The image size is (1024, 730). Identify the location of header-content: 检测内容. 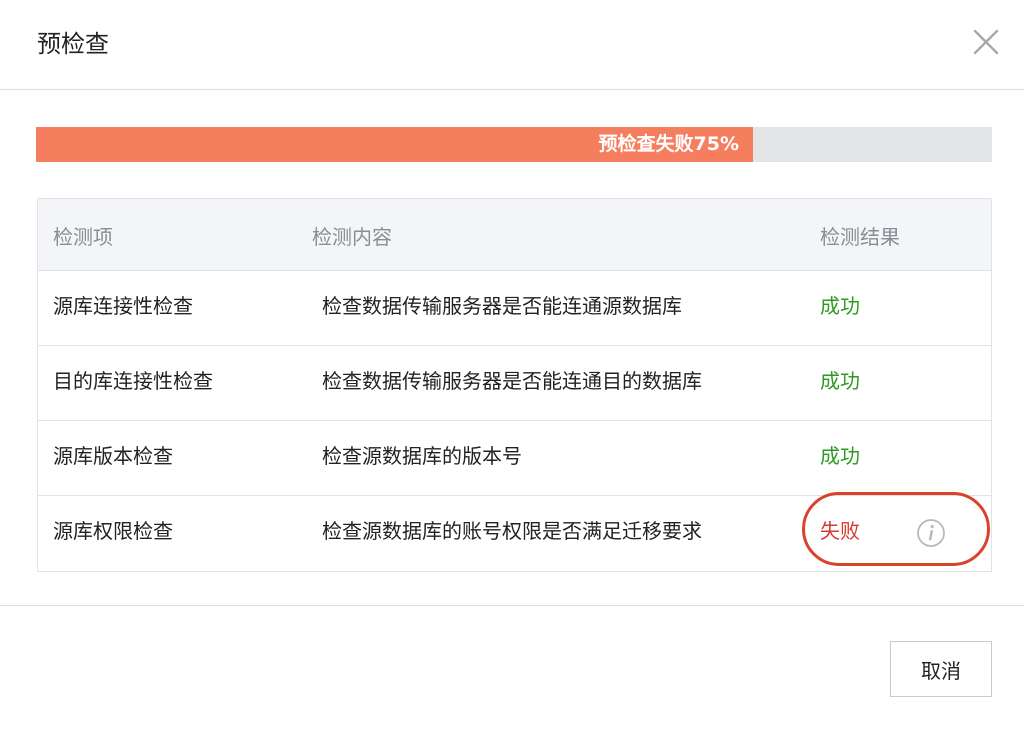
(352, 237).